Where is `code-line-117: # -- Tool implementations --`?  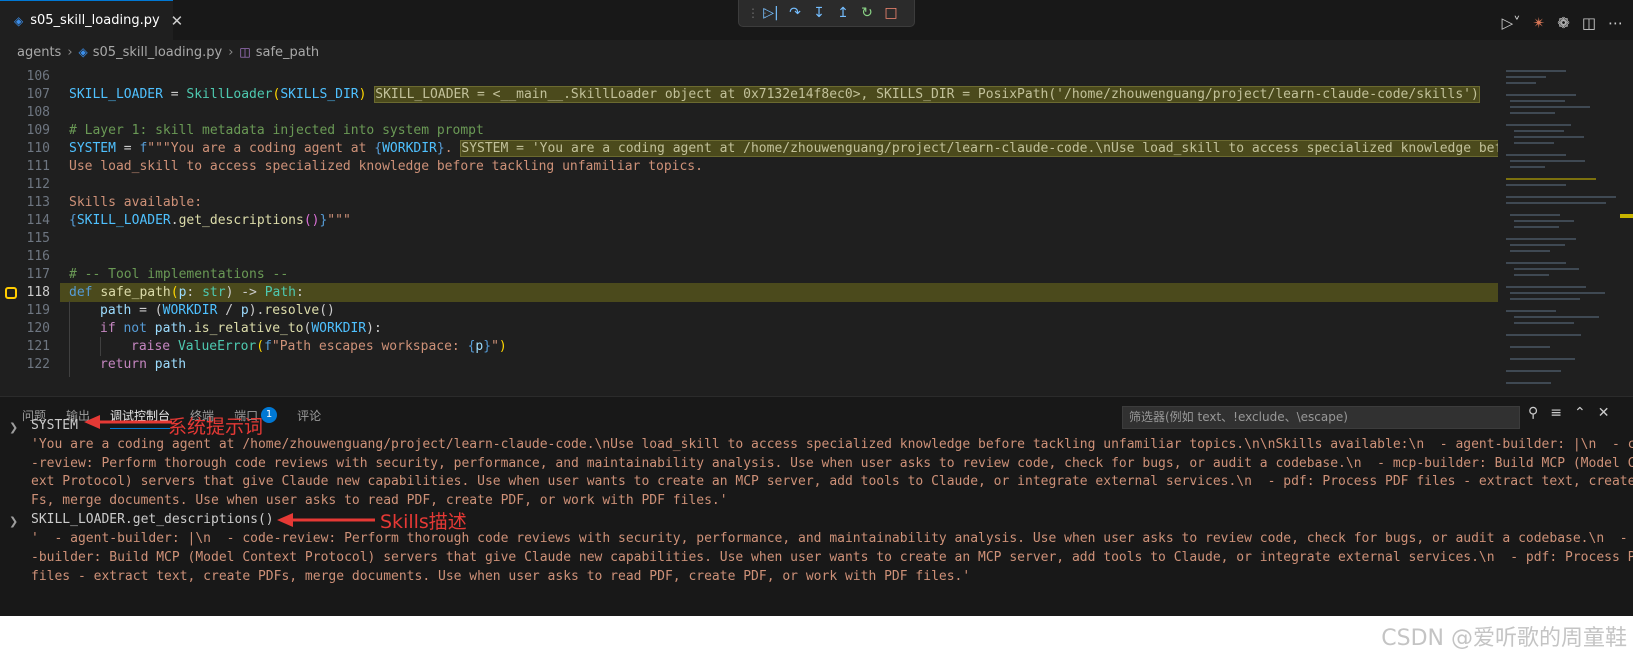 code-line-117: # -- Tool implementations -- is located at coordinates (179, 274).